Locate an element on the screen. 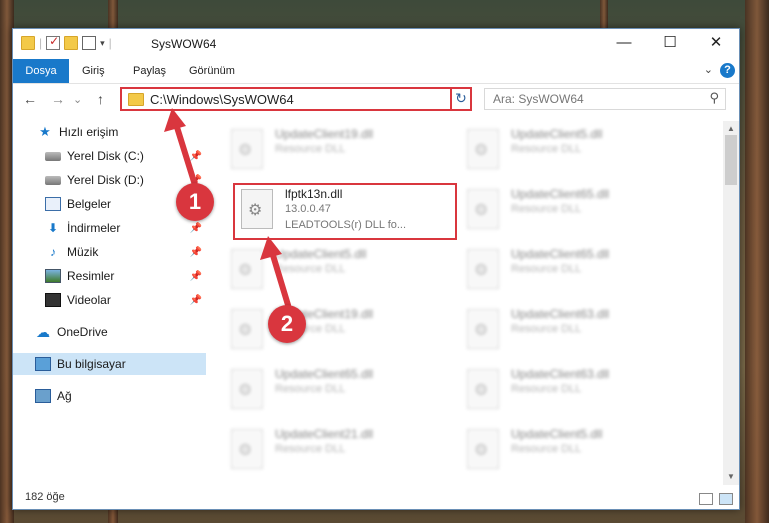 The image size is (769, 523). step-2-badge: 2 is located at coordinates (287, 324).